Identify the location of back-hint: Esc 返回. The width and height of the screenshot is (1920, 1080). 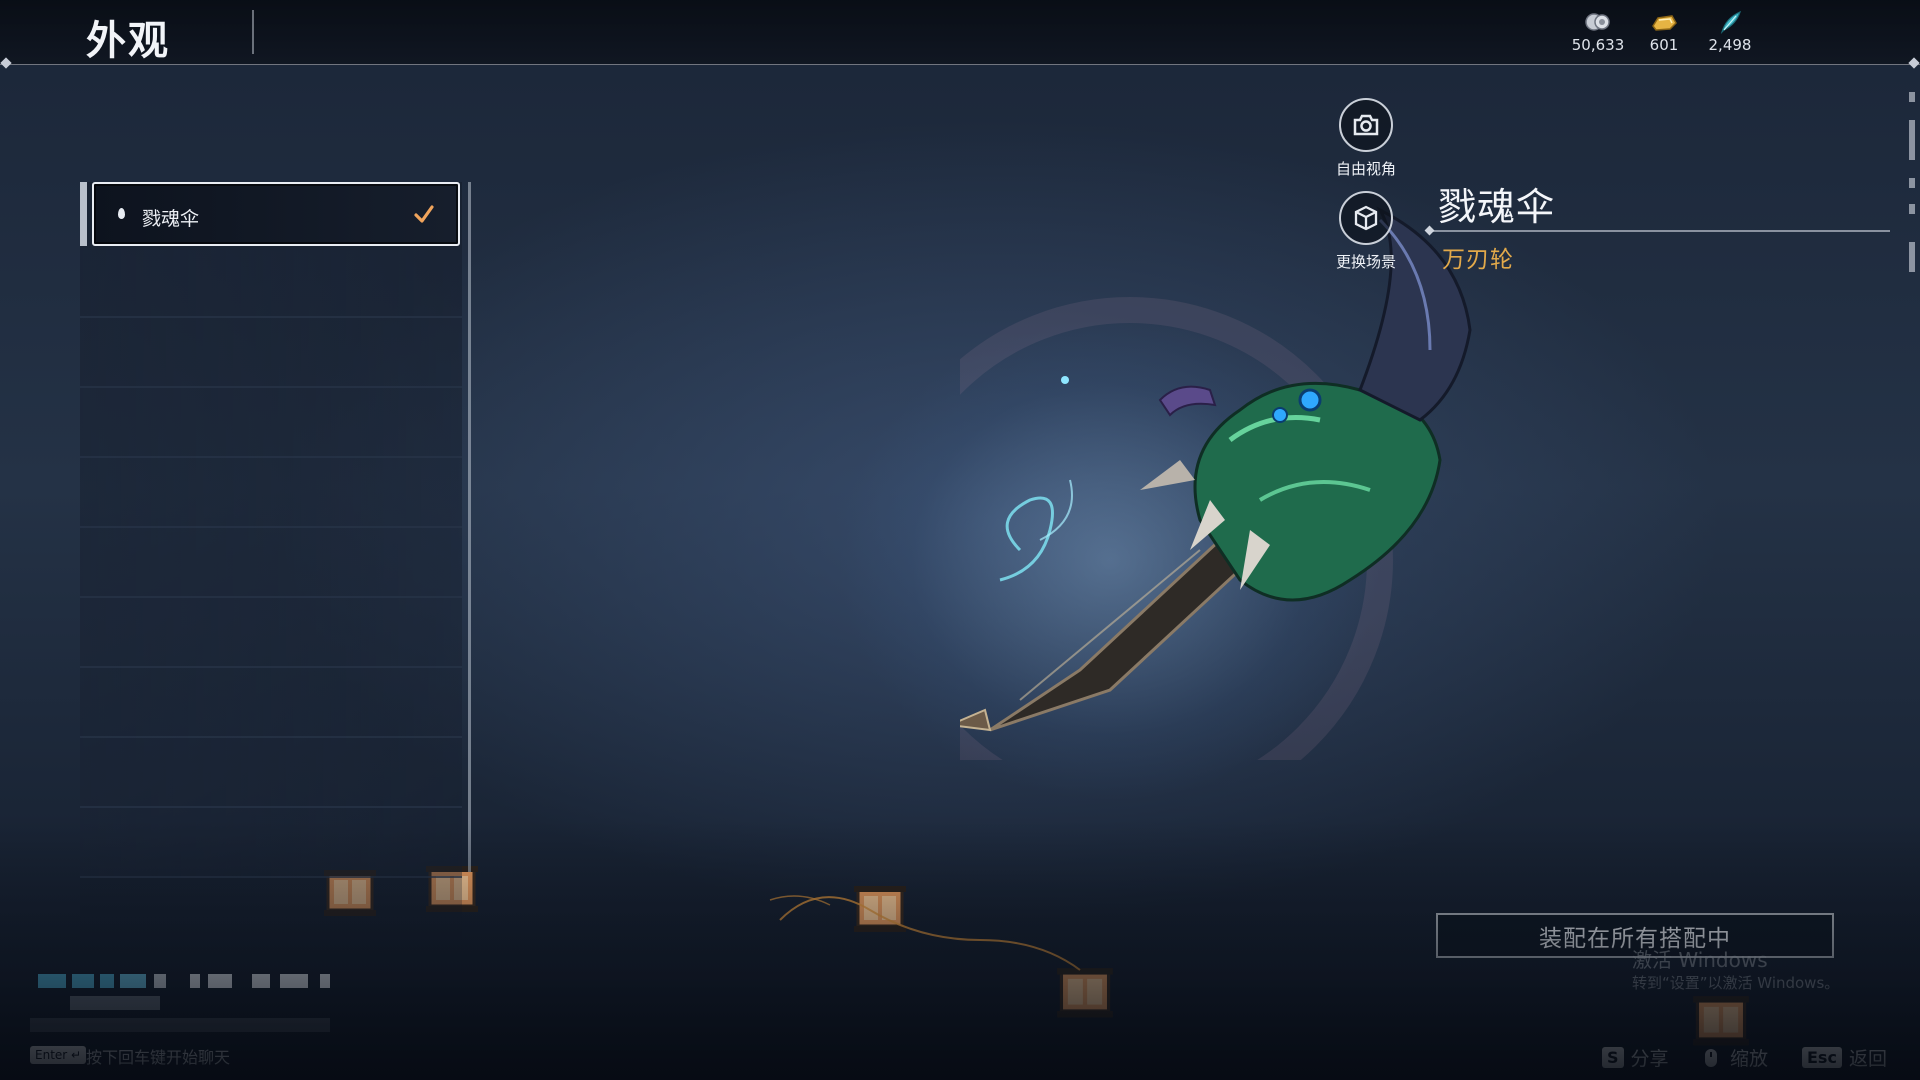
(1844, 1057).